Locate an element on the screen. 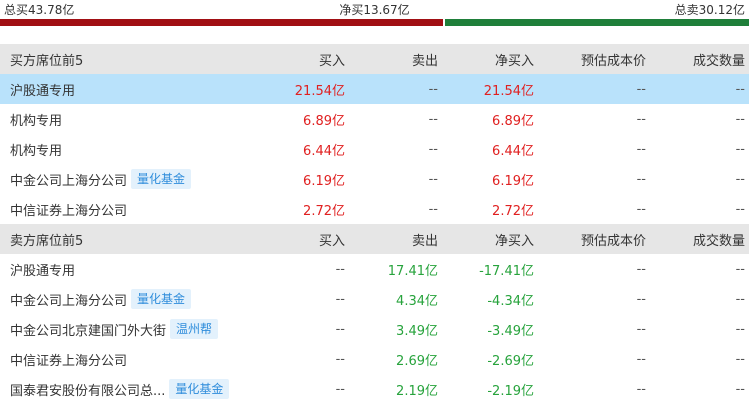  table-row: 中金公司上海分公司 量化基金 6.19亿 -- 6.19亿 -- -- is located at coordinates (374, 179).